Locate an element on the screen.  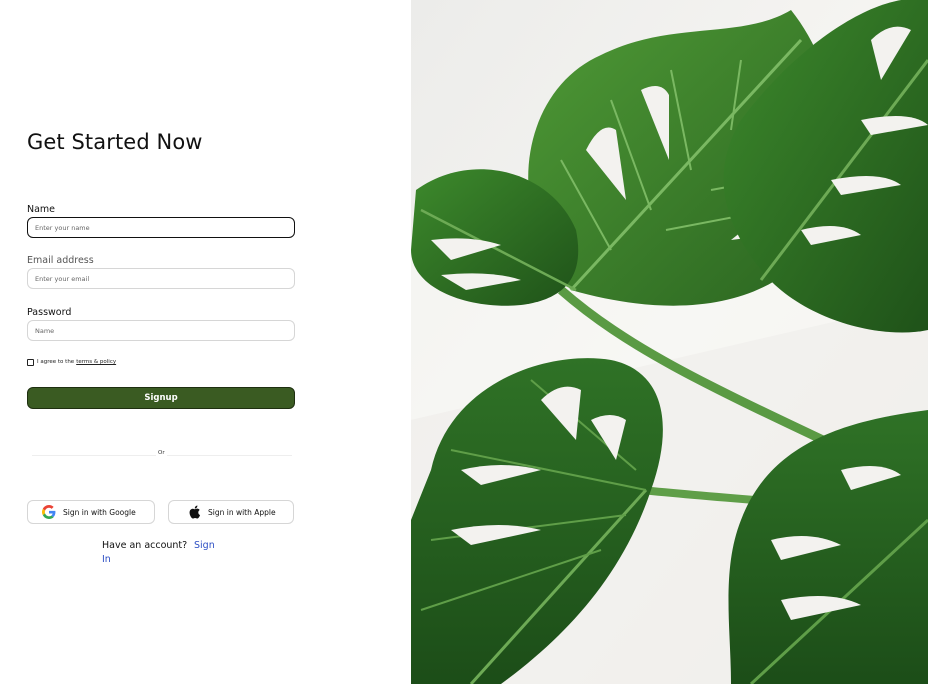
signup-button: Signup is located at coordinates (161, 398).